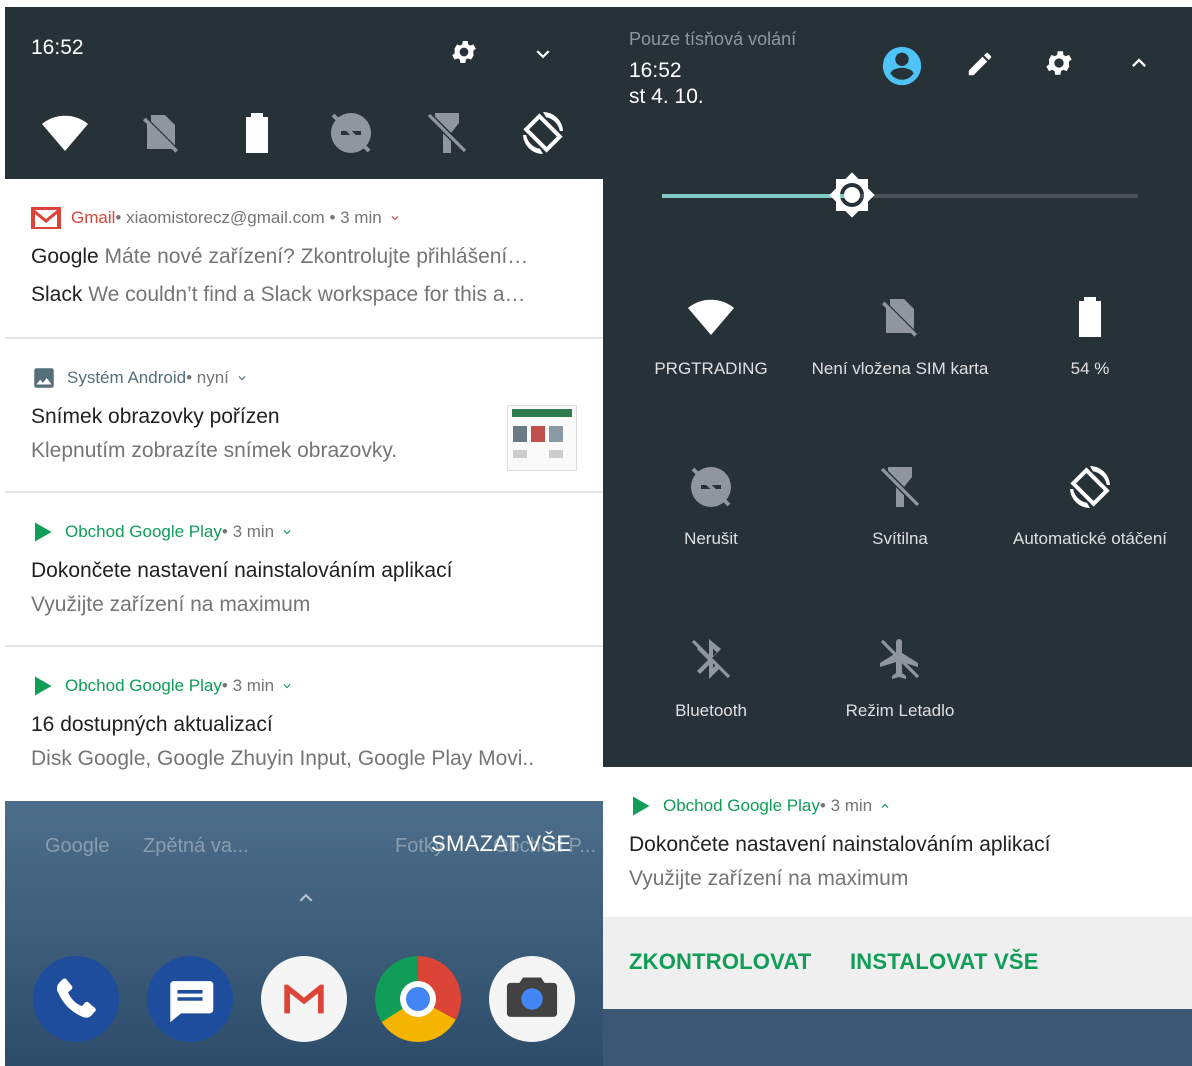 The width and height of the screenshot is (1192, 1066). What do you see at coordinates (757, 196) in the screenshot?
I see `brightness-fill` at bounding box center [757, 196].